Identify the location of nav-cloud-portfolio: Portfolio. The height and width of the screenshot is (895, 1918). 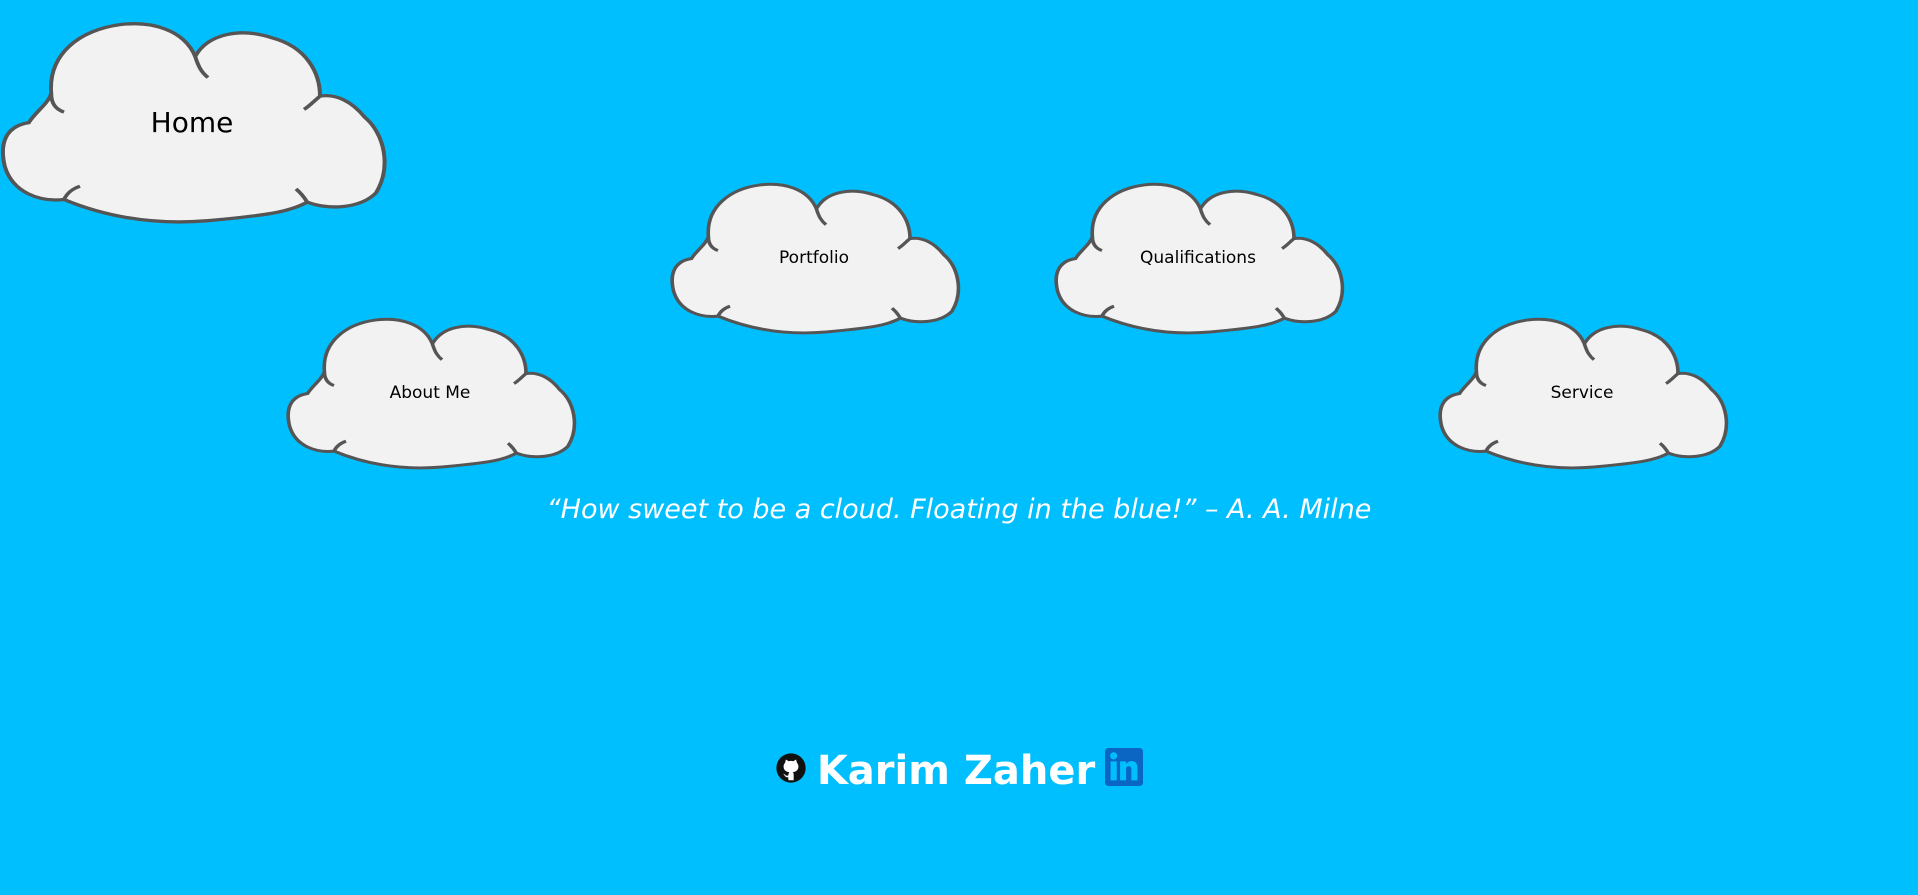
(815, 256).